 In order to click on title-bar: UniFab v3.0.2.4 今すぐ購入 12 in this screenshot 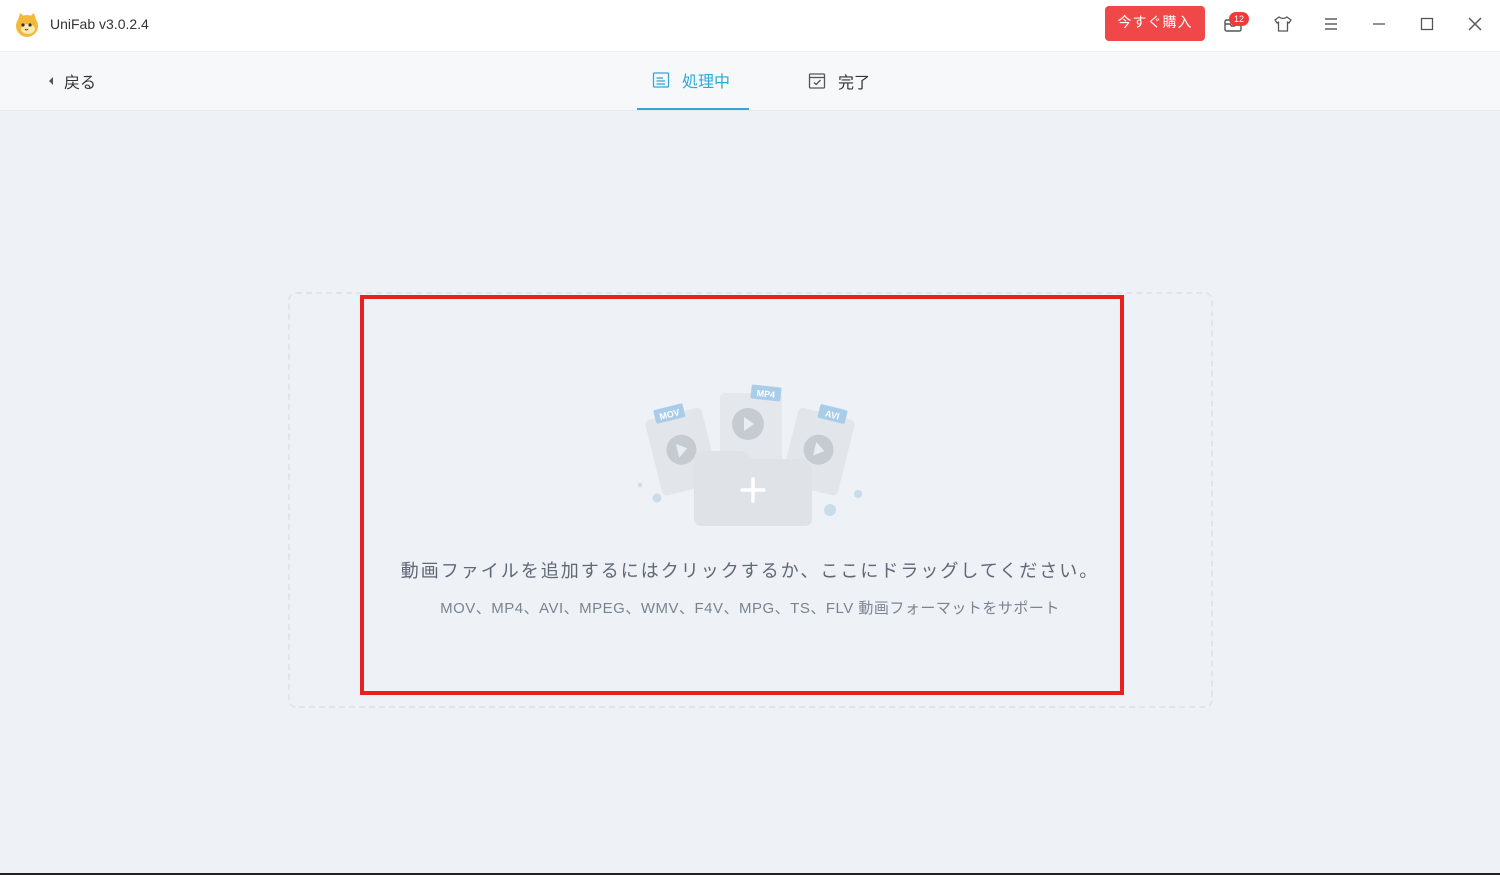, I will do `click(750, 26)`.